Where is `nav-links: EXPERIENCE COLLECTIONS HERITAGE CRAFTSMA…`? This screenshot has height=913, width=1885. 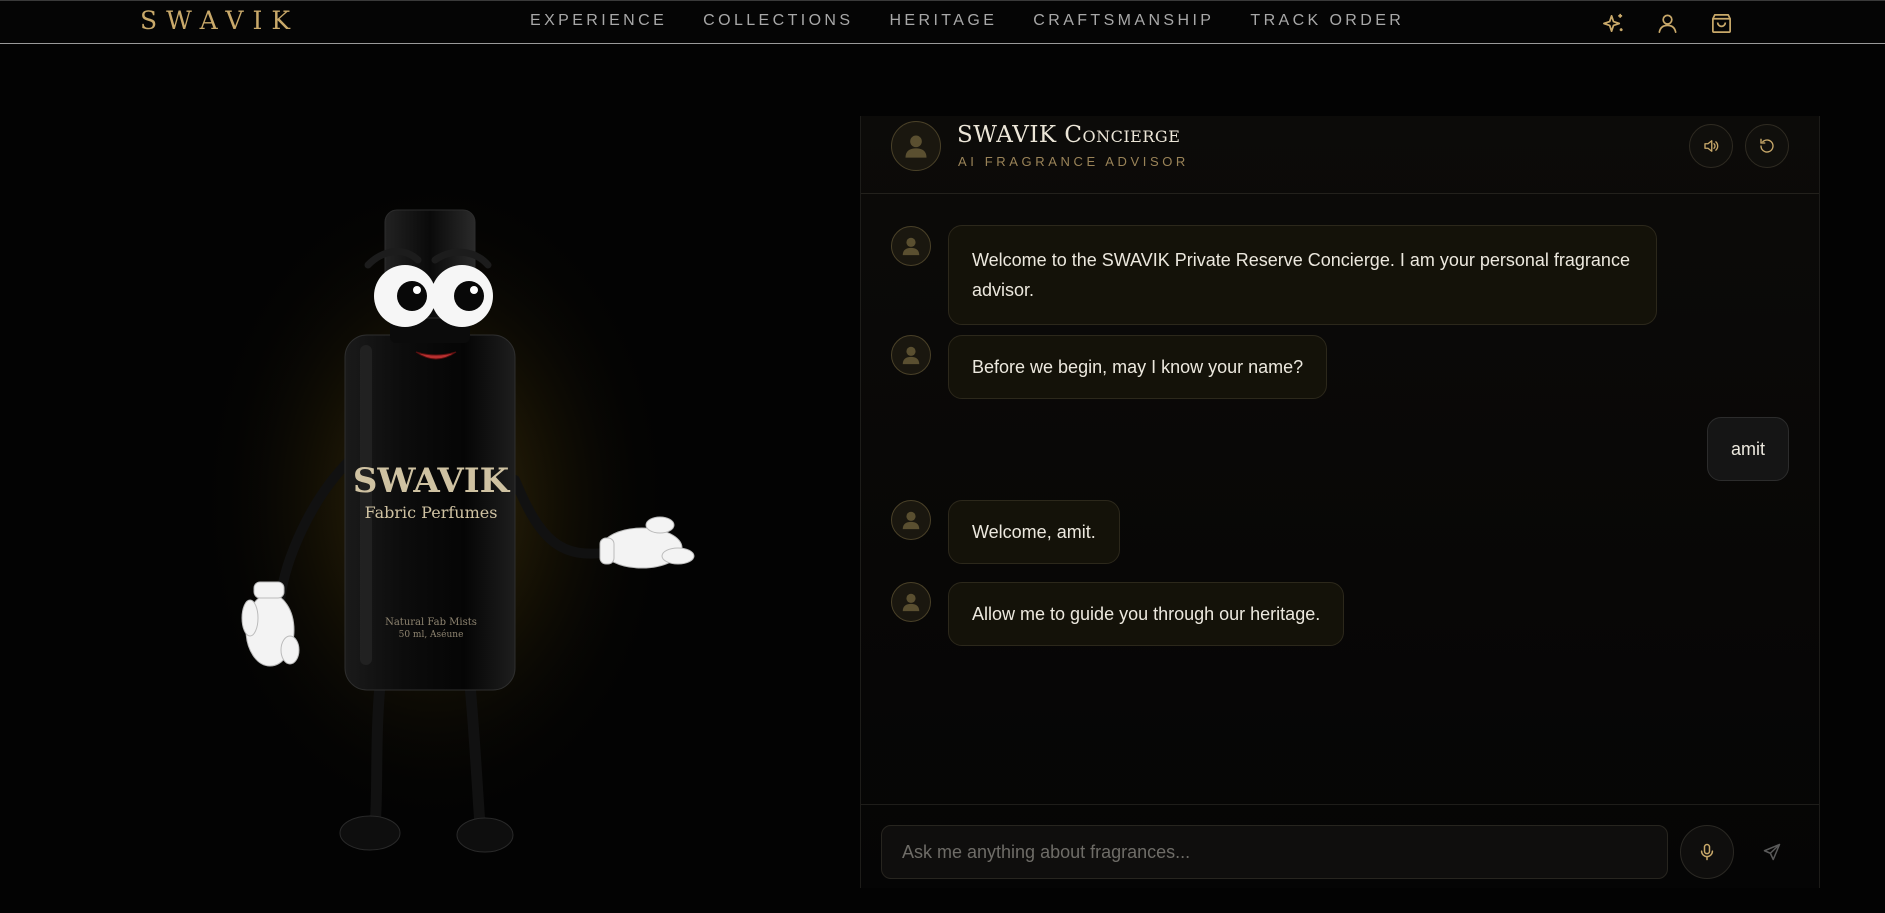 nav-links: EXPERIENCE COLLECTIONS HERITAGE CRAFTSMA… is located at coordinates (985, 21).